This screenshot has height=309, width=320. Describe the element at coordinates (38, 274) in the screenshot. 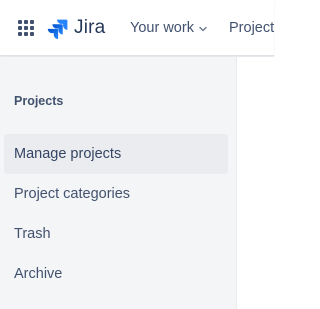

I see `sidebar-item-label: Archive` at that location.